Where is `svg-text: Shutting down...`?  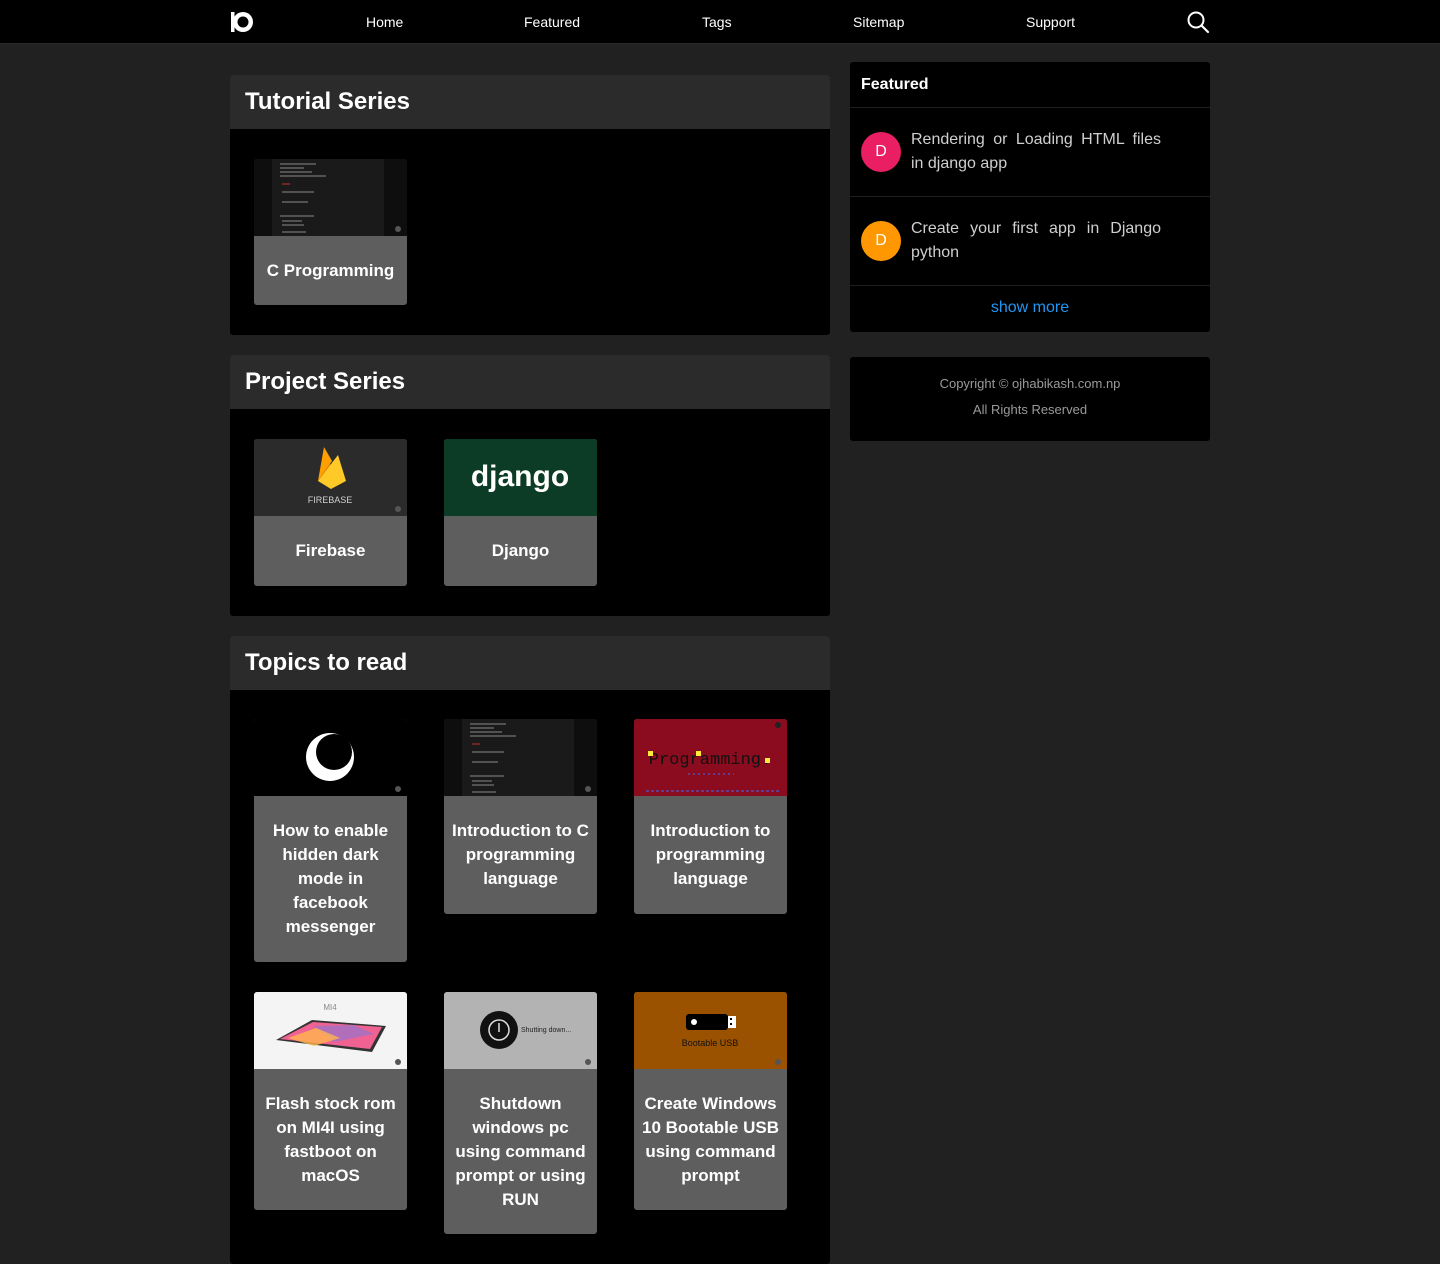
svg-text: Shutting down... is located at coordinates (546, 1030).